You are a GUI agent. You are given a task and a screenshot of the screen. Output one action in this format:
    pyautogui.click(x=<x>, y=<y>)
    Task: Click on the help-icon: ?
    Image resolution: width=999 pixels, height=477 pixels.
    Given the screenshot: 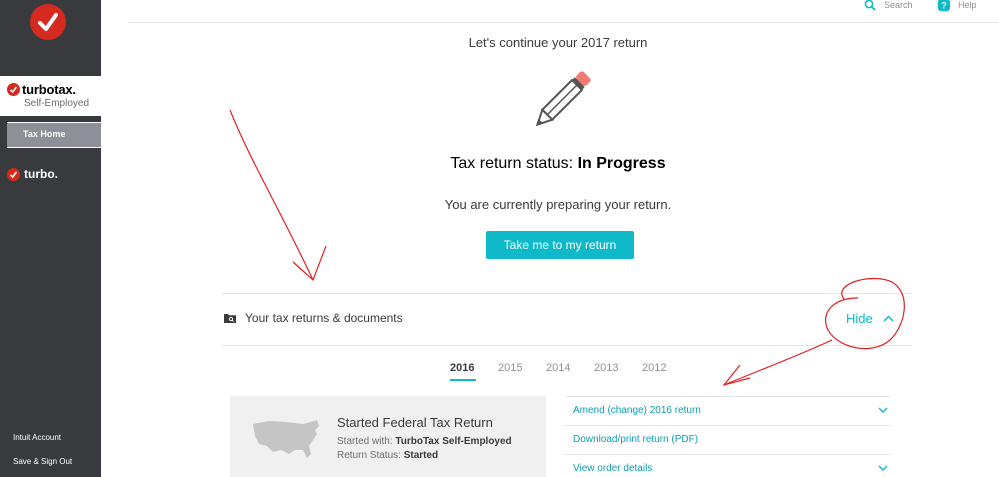 What is the action you would take?
    pyautogui.click(x=944, y=5)
    